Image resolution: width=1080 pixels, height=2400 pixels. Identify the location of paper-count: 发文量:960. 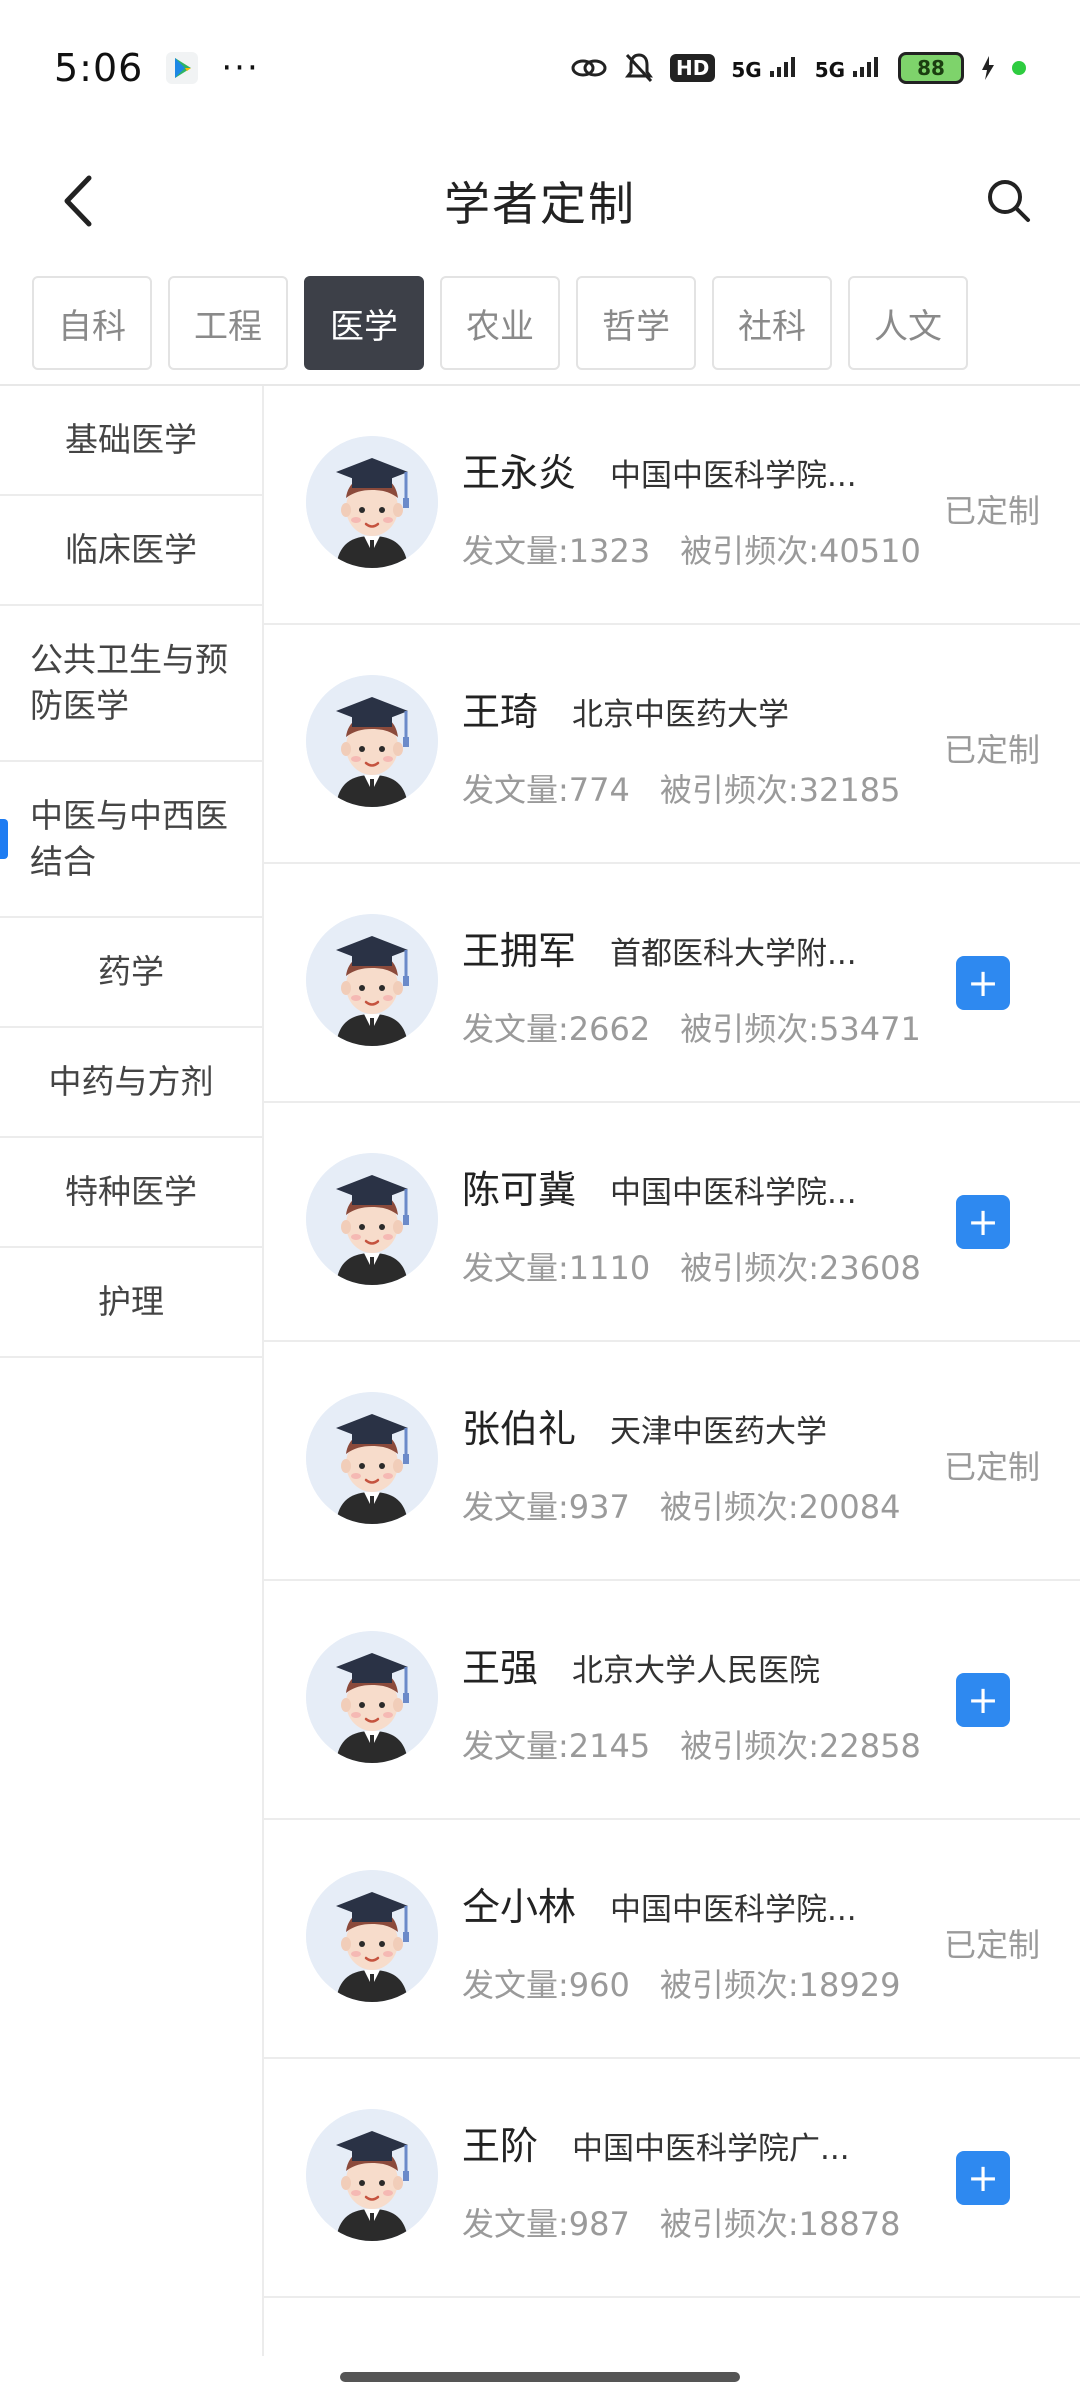
(546, 1985).